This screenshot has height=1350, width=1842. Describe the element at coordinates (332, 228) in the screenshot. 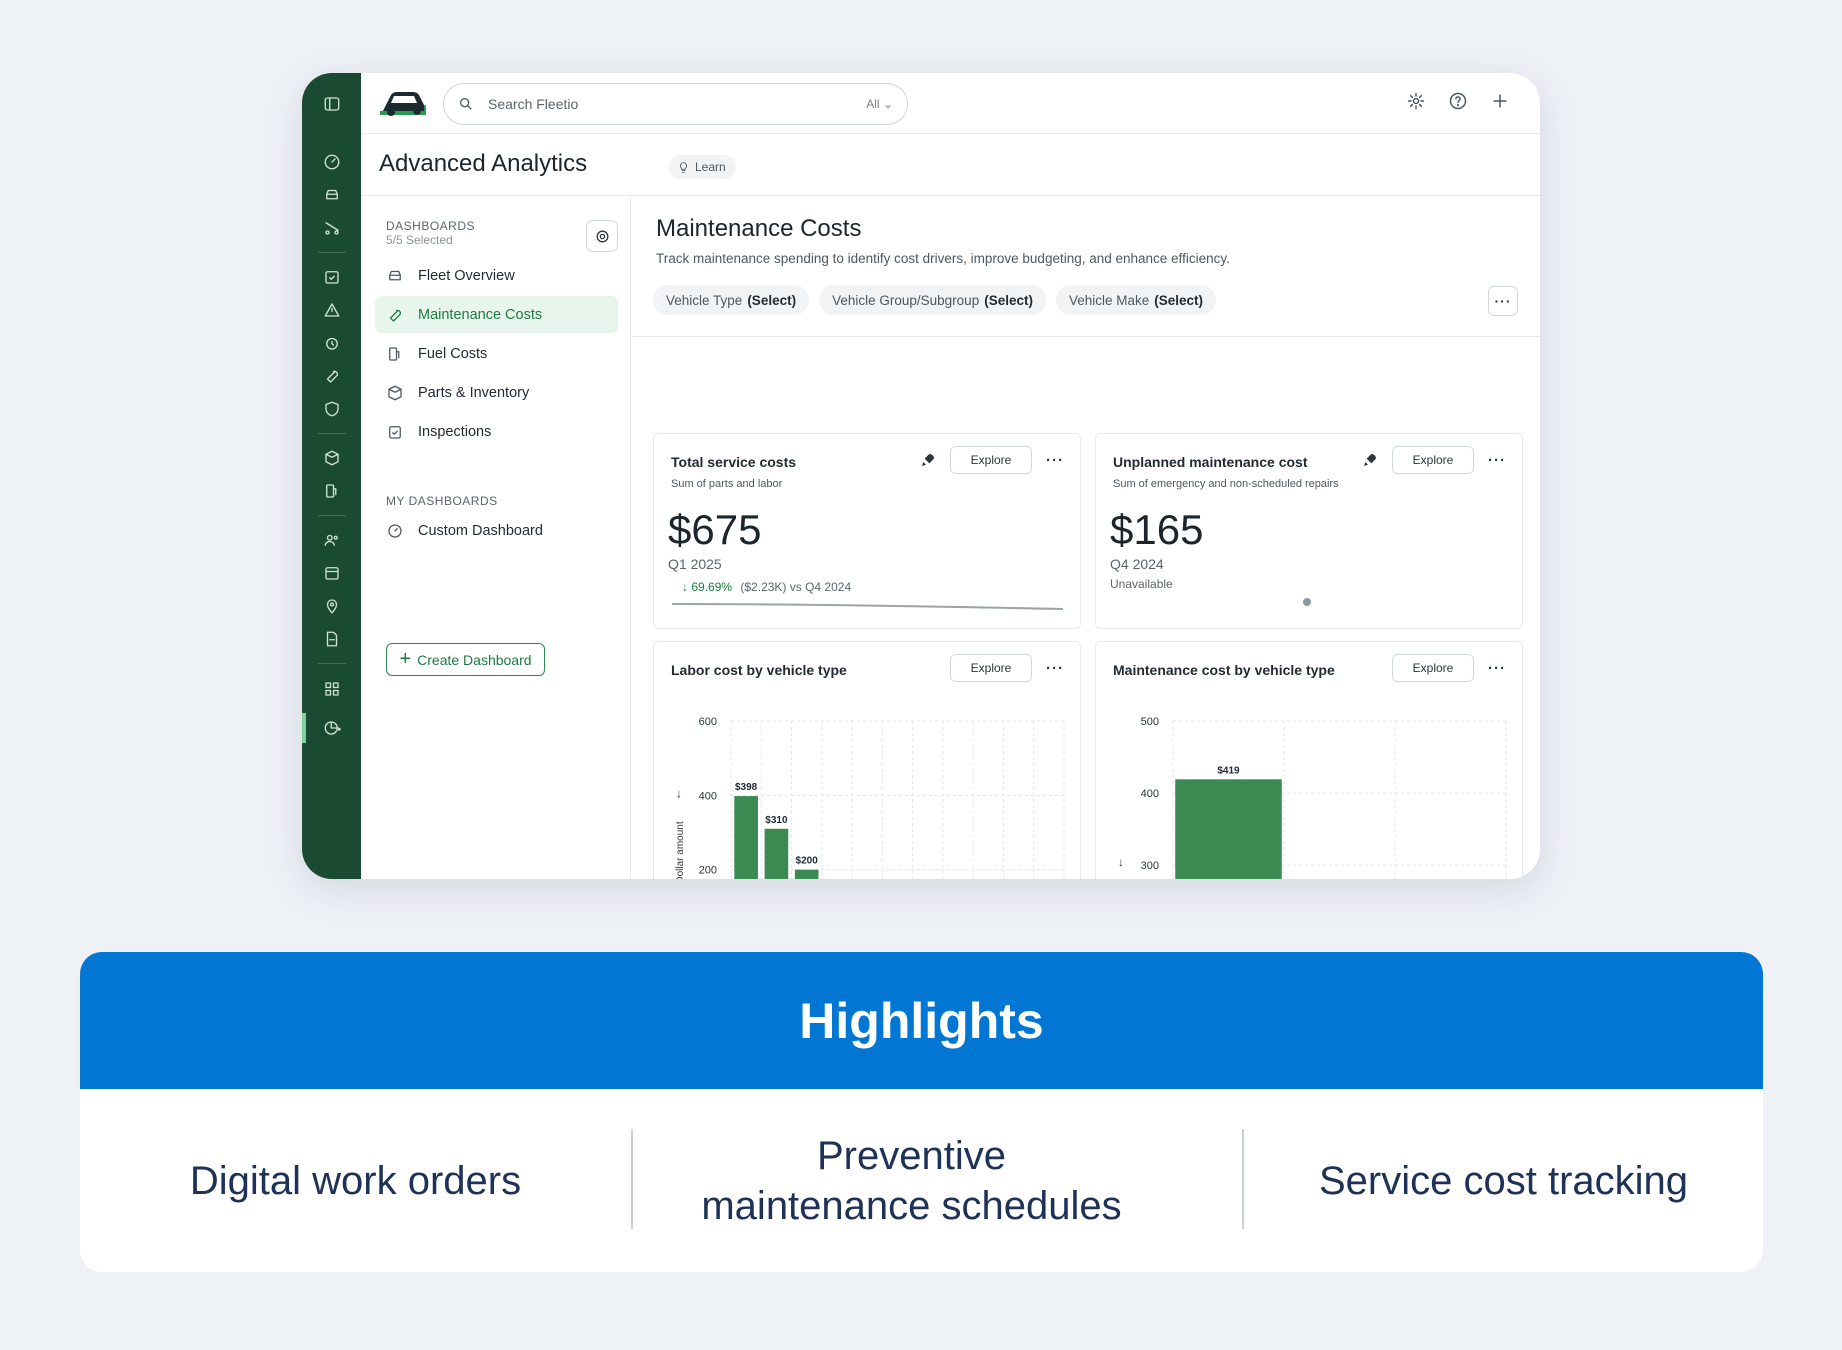

I see `route-icon` at that location.